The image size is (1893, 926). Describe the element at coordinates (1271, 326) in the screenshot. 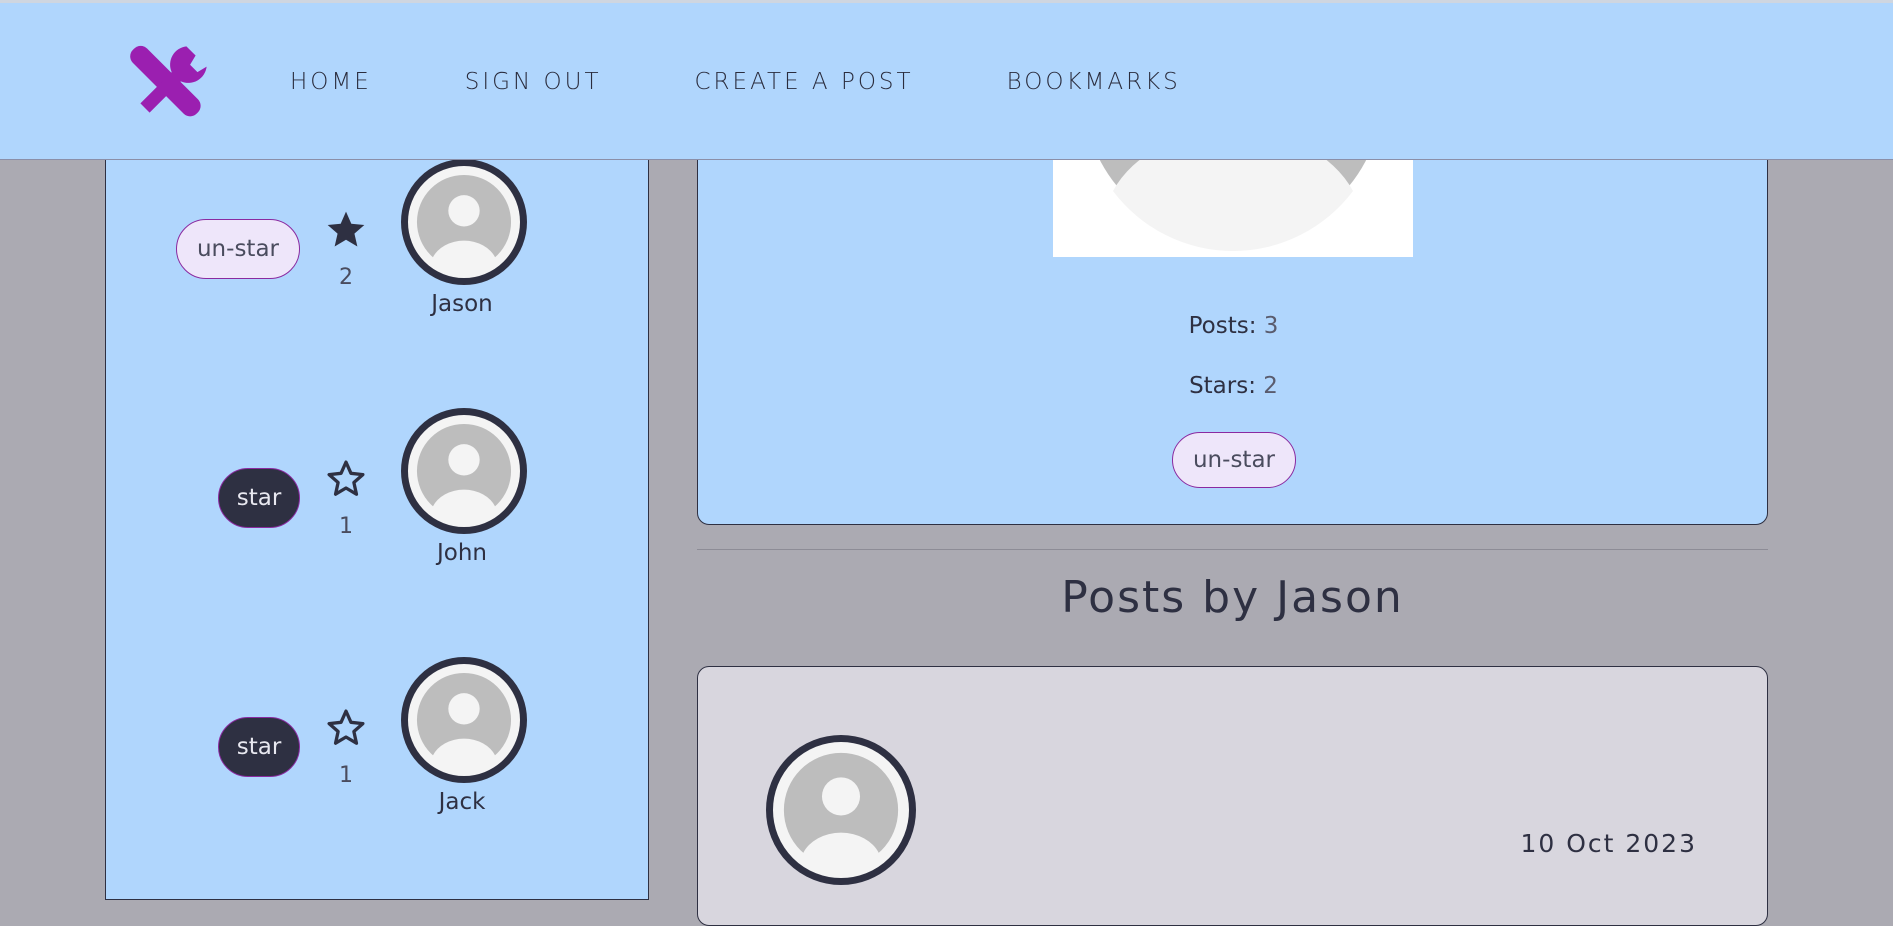

I see `posts-value: 3` at that location.